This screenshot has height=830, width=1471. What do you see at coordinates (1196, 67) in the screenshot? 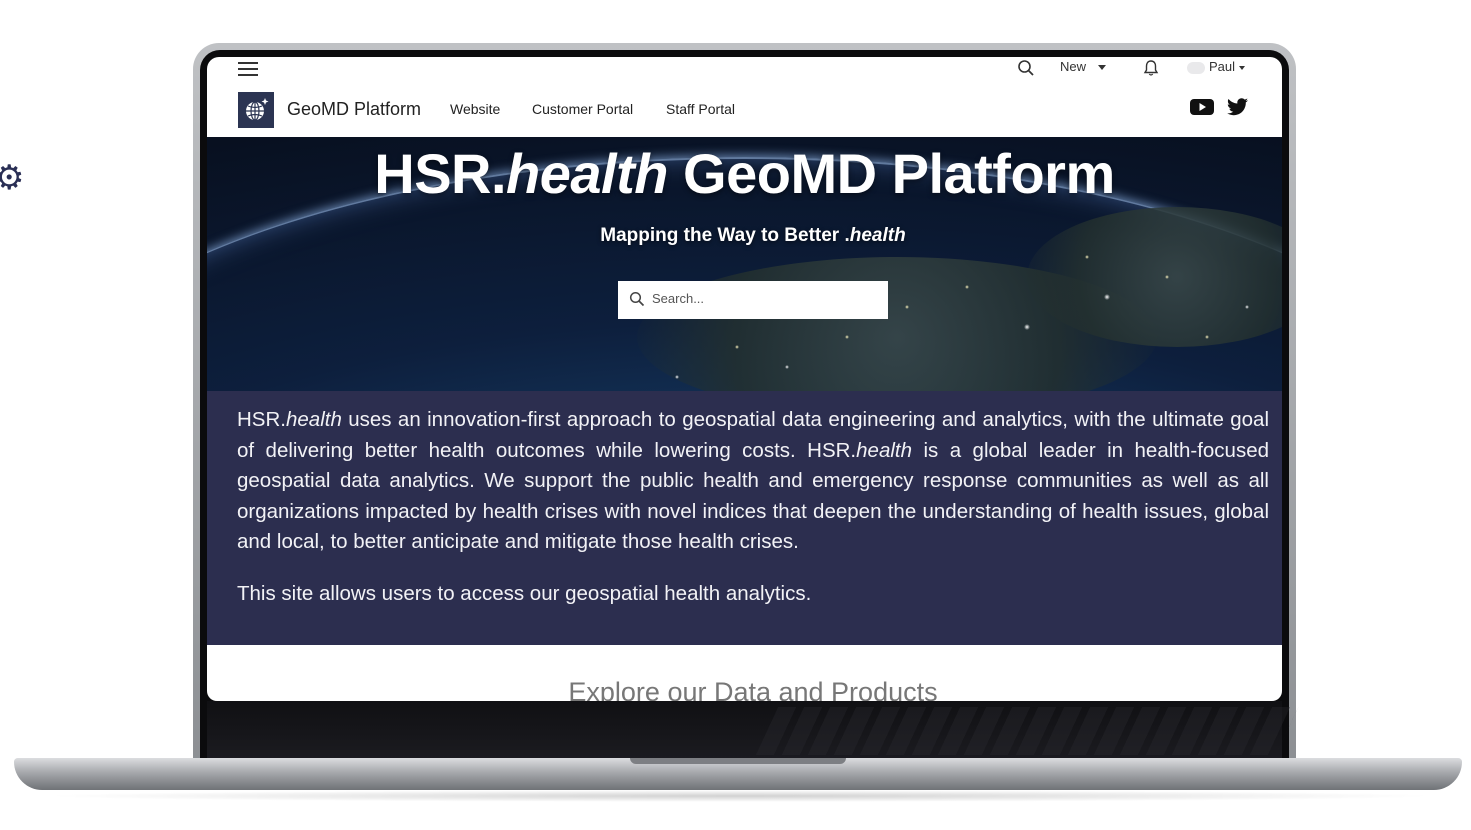
I see `avatar` at bounding box center [1196, 67].